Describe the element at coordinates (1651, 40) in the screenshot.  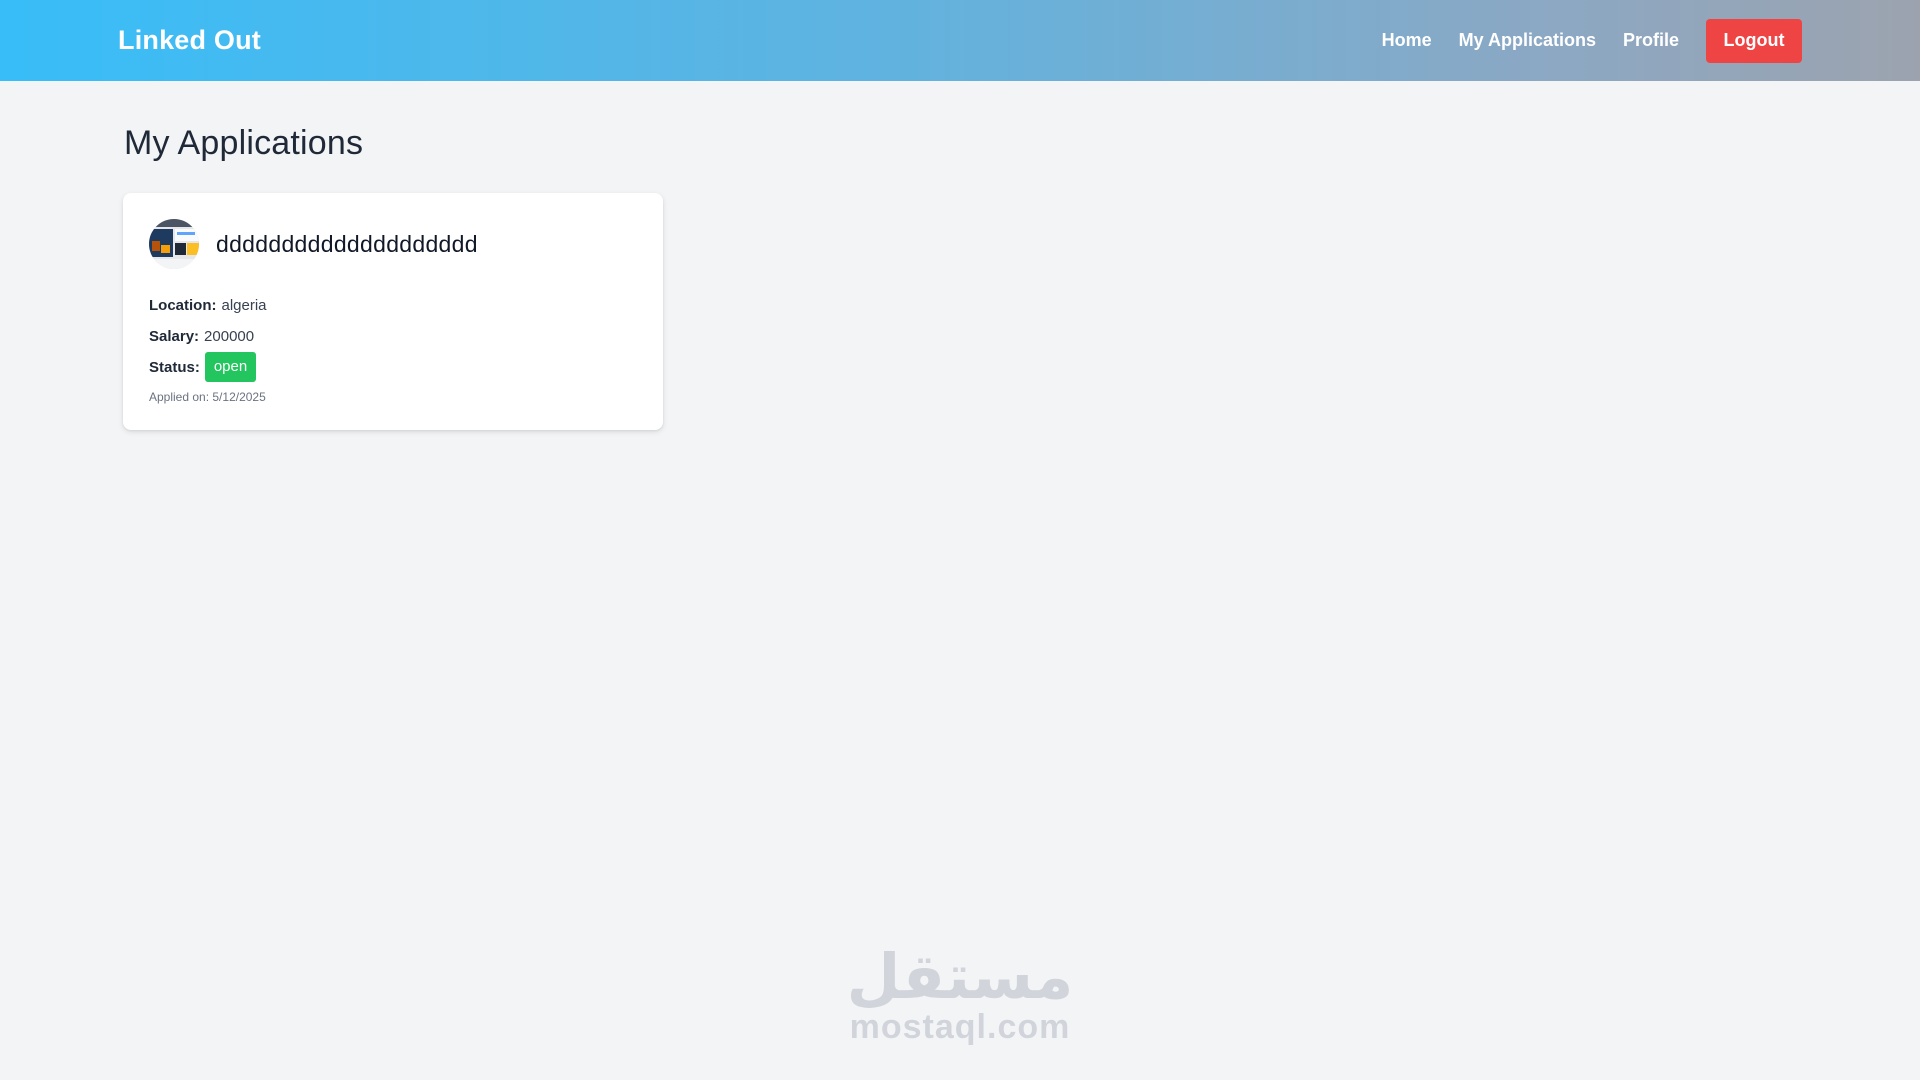
I see `nav-profile-link: Profile` at that location.